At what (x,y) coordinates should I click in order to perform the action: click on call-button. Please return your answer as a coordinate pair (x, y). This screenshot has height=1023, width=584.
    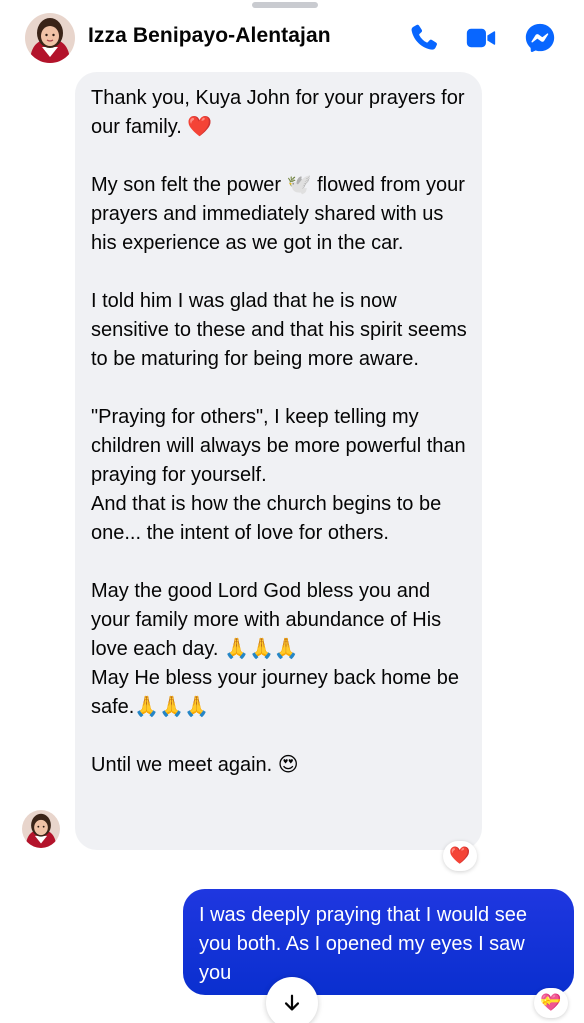
    Looking at the image, I should click on (424, 38).